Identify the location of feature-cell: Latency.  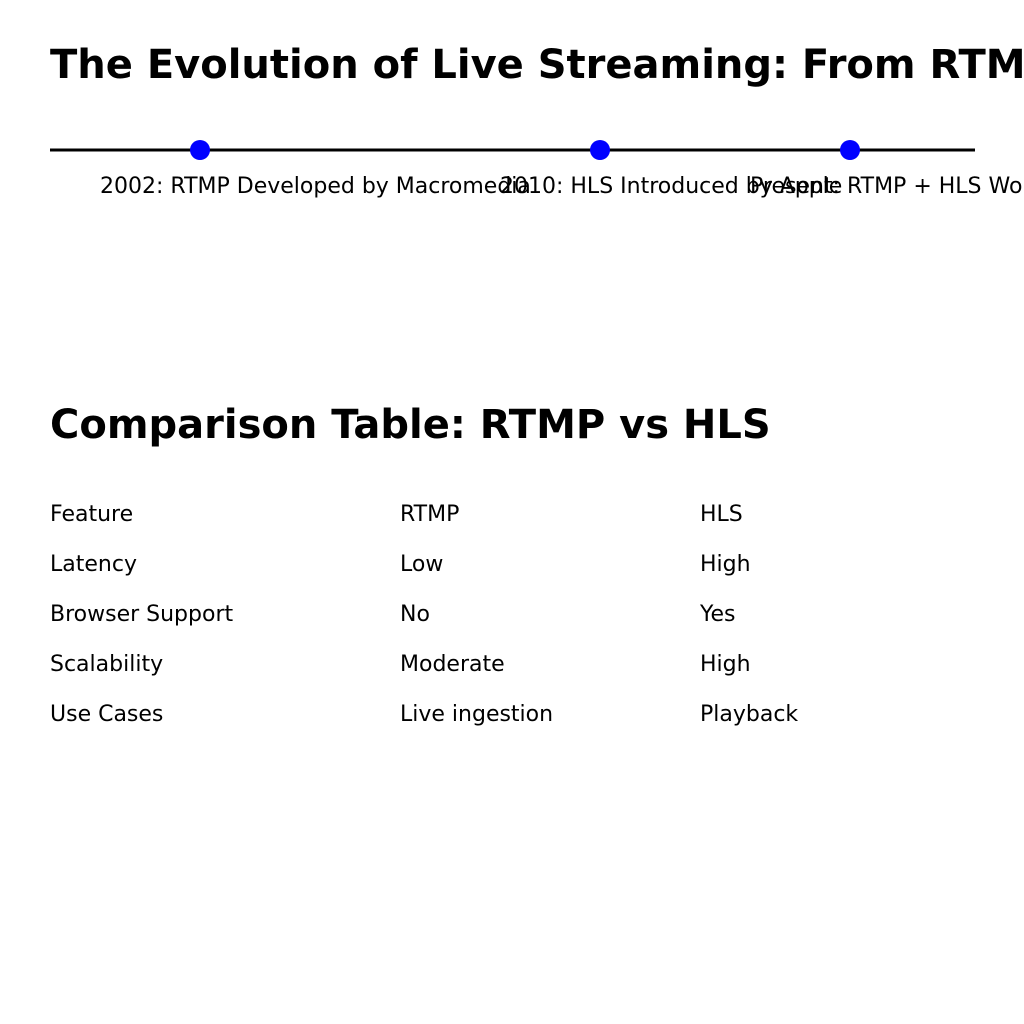
(93, 564).